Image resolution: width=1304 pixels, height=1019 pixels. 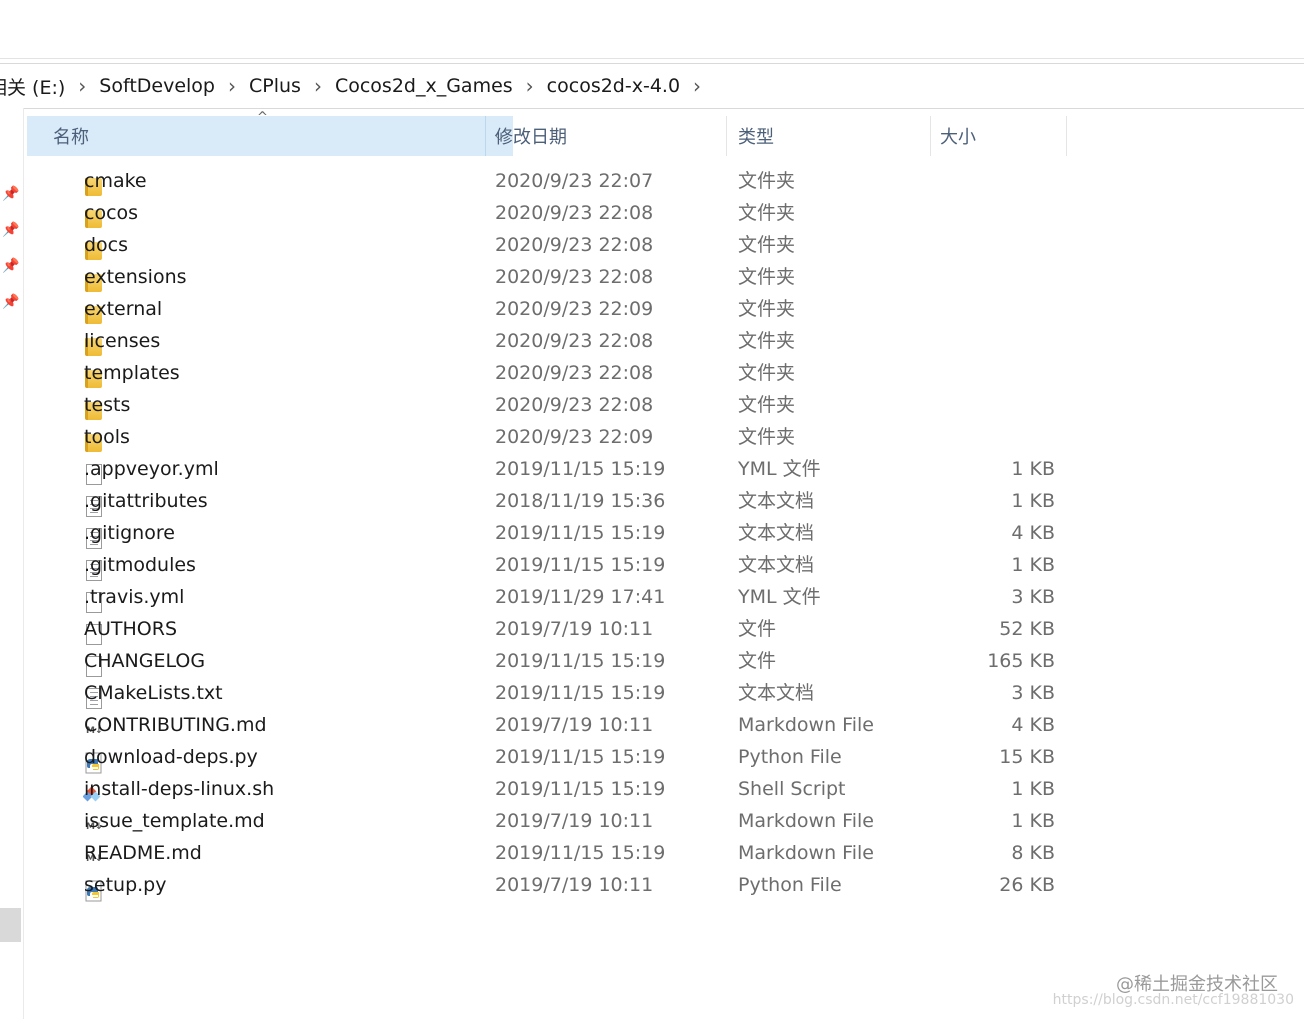 What do you see at coordinates (171, 757) in the screenshot?
I see `file-name: download-deps.py` at bounding box center [171, 757].